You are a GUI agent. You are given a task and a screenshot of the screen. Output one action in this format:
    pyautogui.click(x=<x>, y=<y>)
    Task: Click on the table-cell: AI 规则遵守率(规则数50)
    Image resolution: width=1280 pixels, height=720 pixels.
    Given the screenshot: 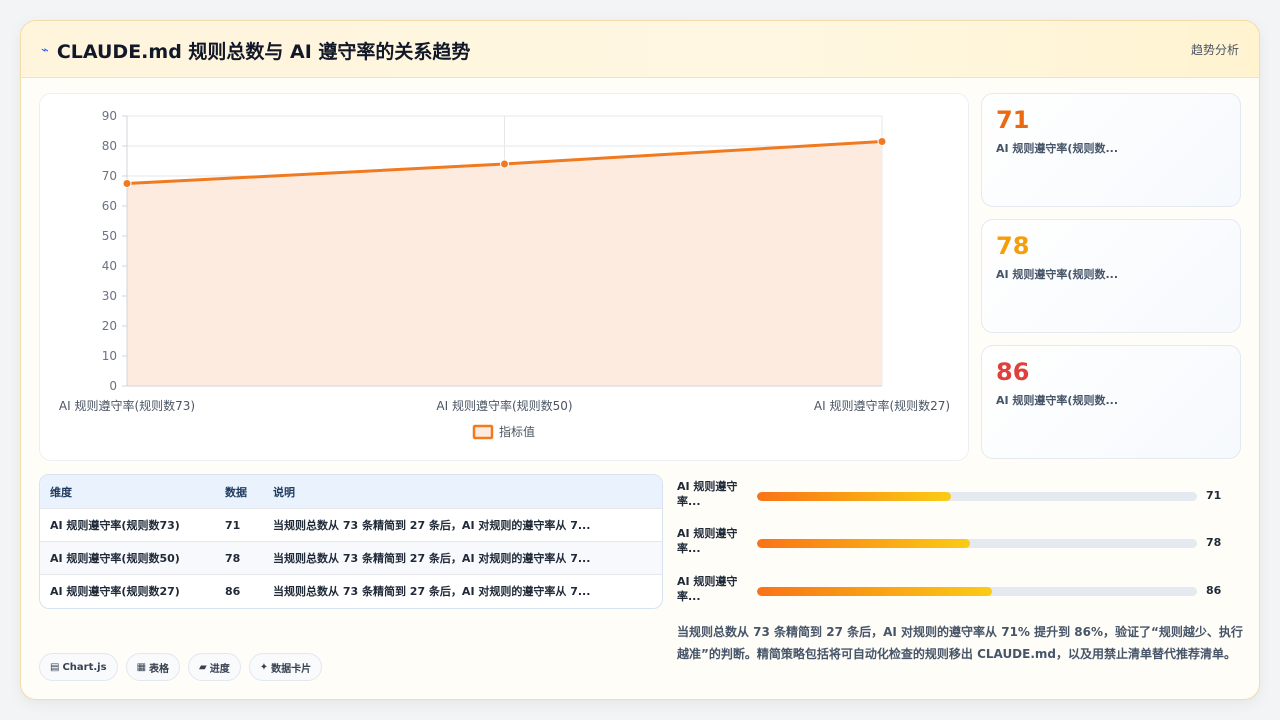 What is the action you would take?
    pyautogui.click(x=127, y=558)
    